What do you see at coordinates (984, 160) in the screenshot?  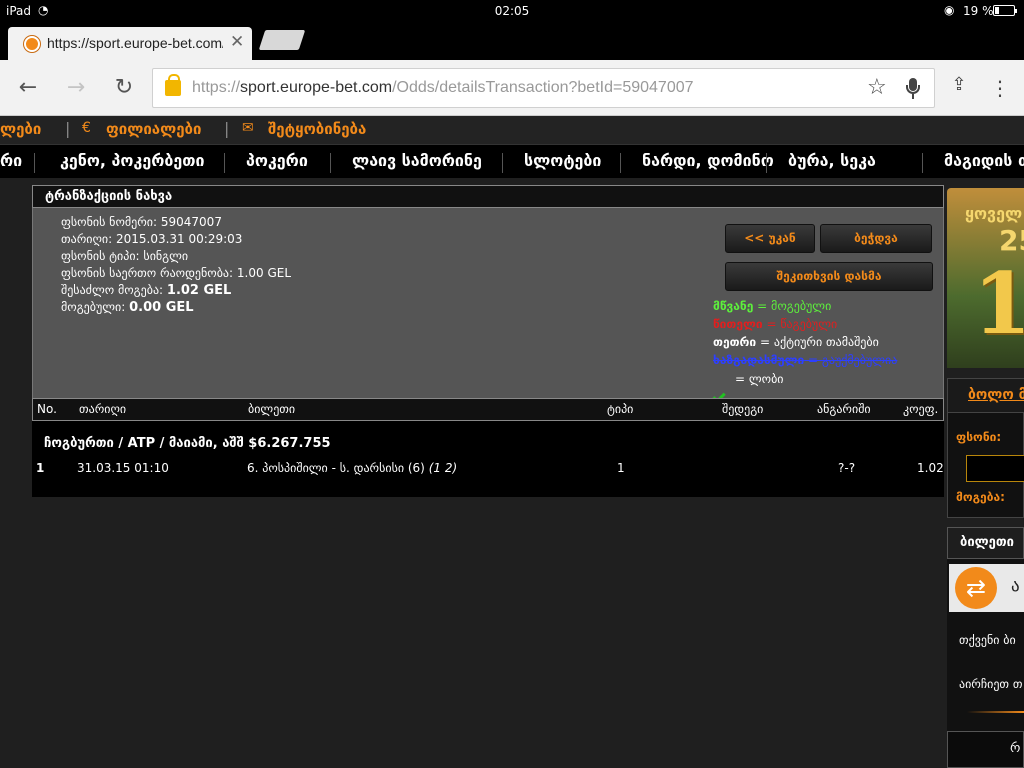 I see `nav-item-table-games: მაგიდის თ` at bounding box center [984, 160].